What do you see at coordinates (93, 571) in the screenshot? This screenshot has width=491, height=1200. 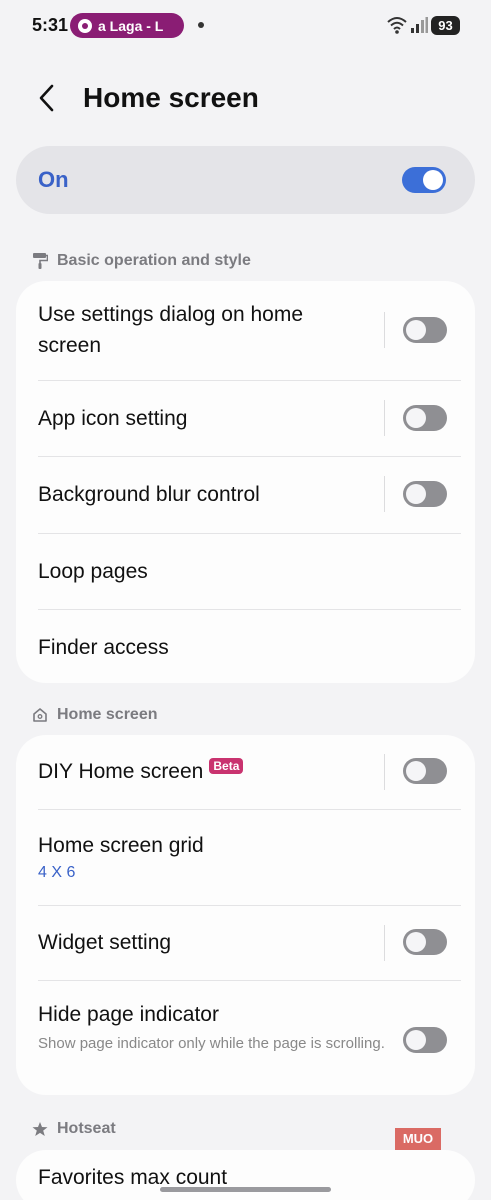 I see `setting-title: Loop pages` at bounding box center [93, 571].